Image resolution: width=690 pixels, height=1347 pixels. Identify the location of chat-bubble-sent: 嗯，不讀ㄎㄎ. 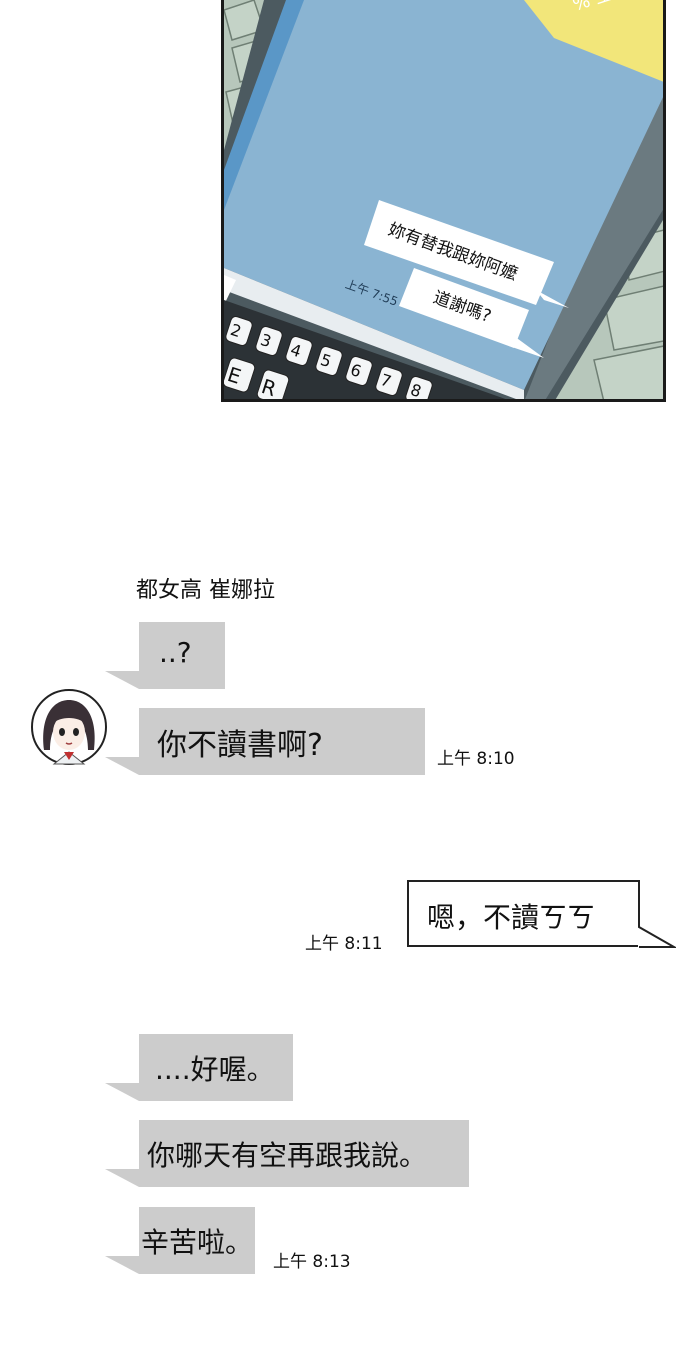
(523, 913).